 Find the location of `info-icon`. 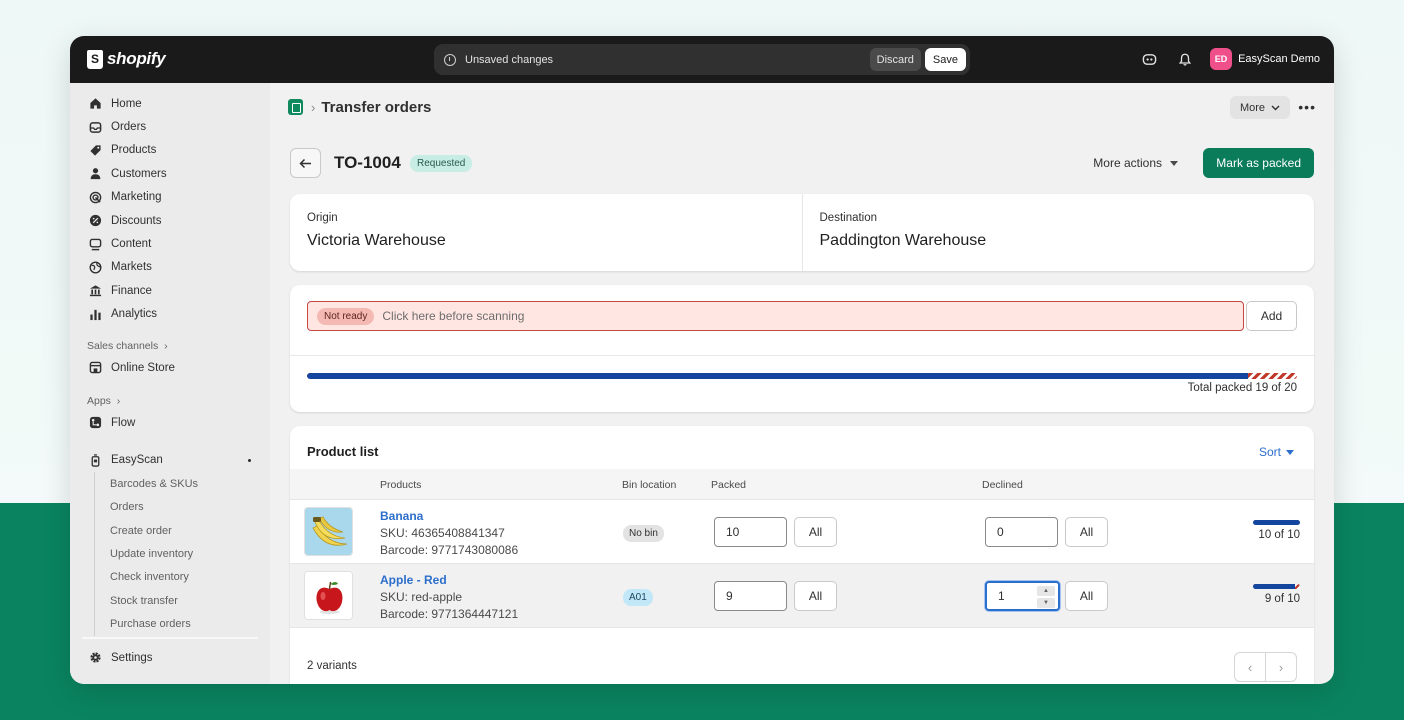

info-icon is located at coordinates (450, 59).